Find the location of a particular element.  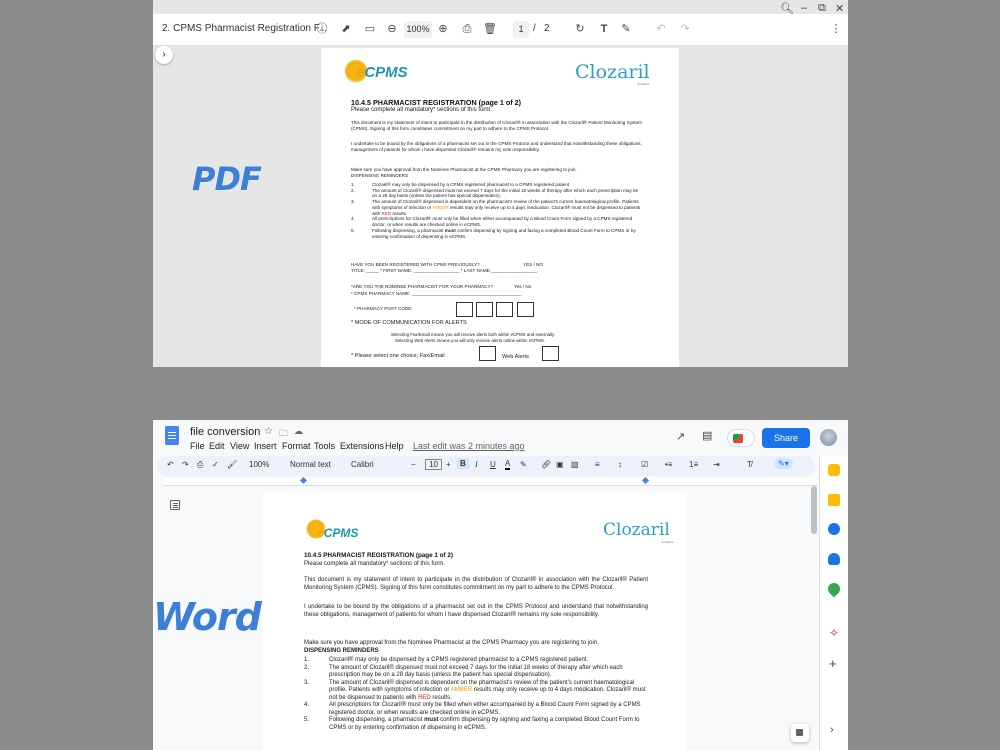

list-item-number: 3. is located at coordinates (353, 202).